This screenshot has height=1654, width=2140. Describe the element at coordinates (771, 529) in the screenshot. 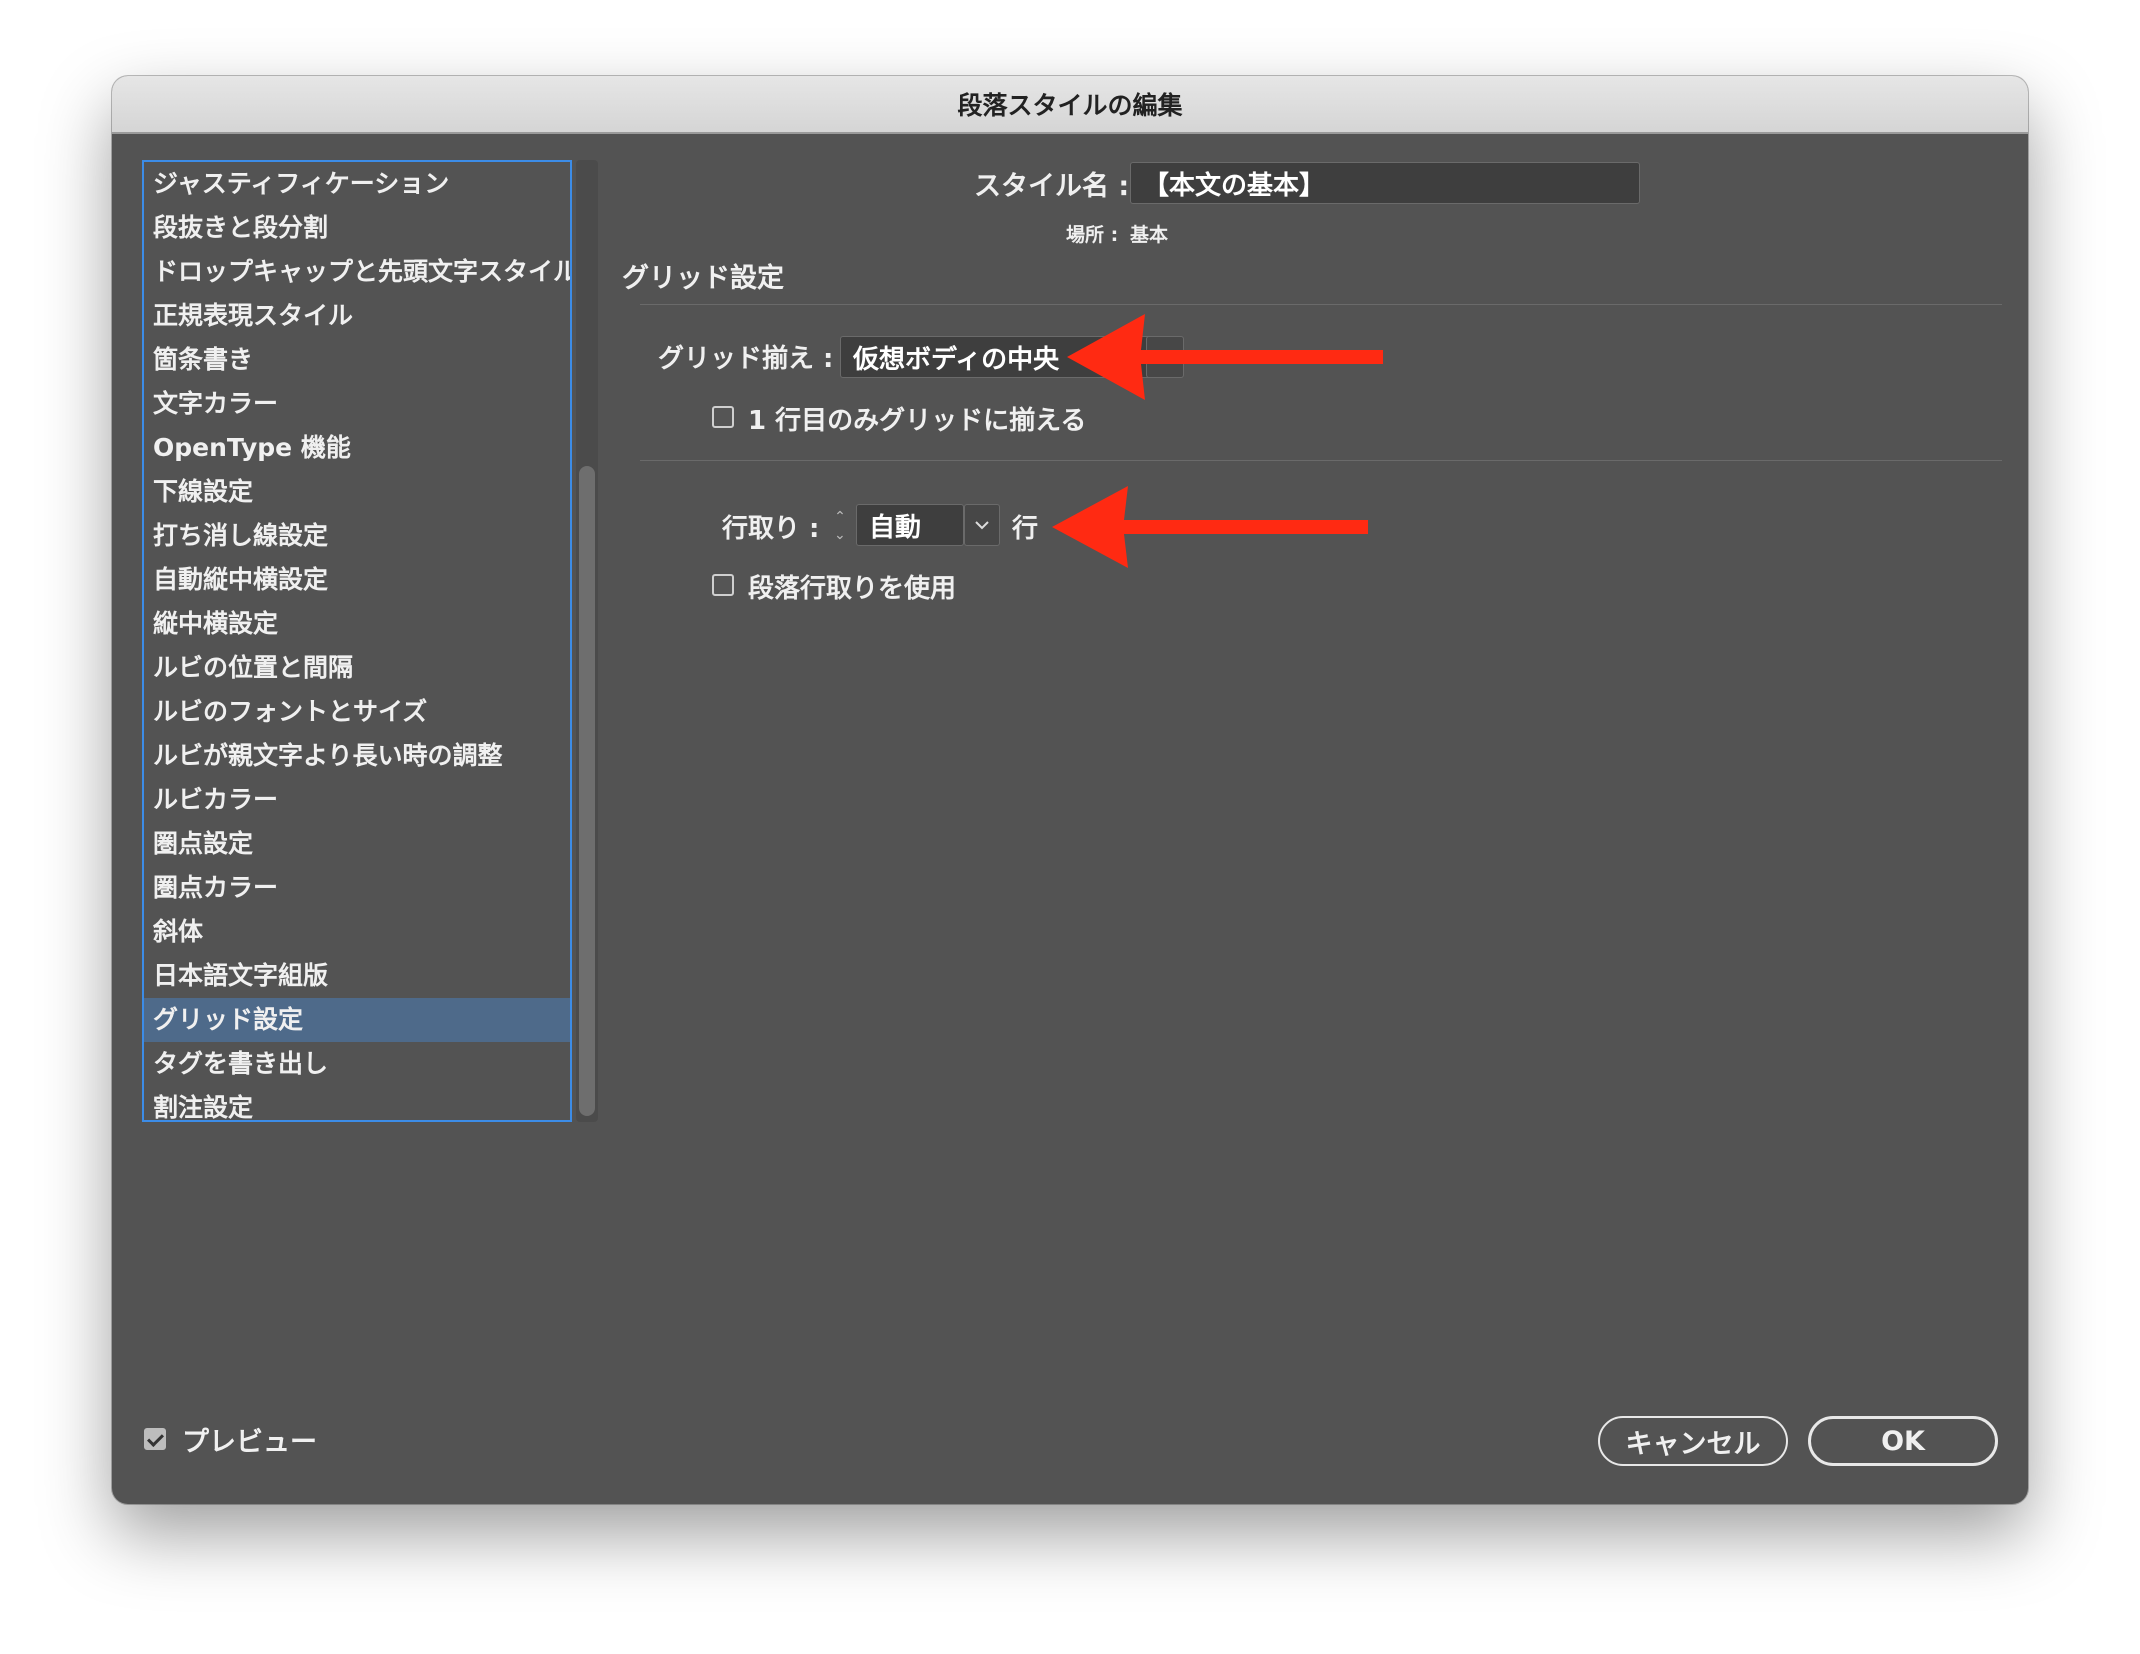

I see `line-span-label: 行取り :` at that location.